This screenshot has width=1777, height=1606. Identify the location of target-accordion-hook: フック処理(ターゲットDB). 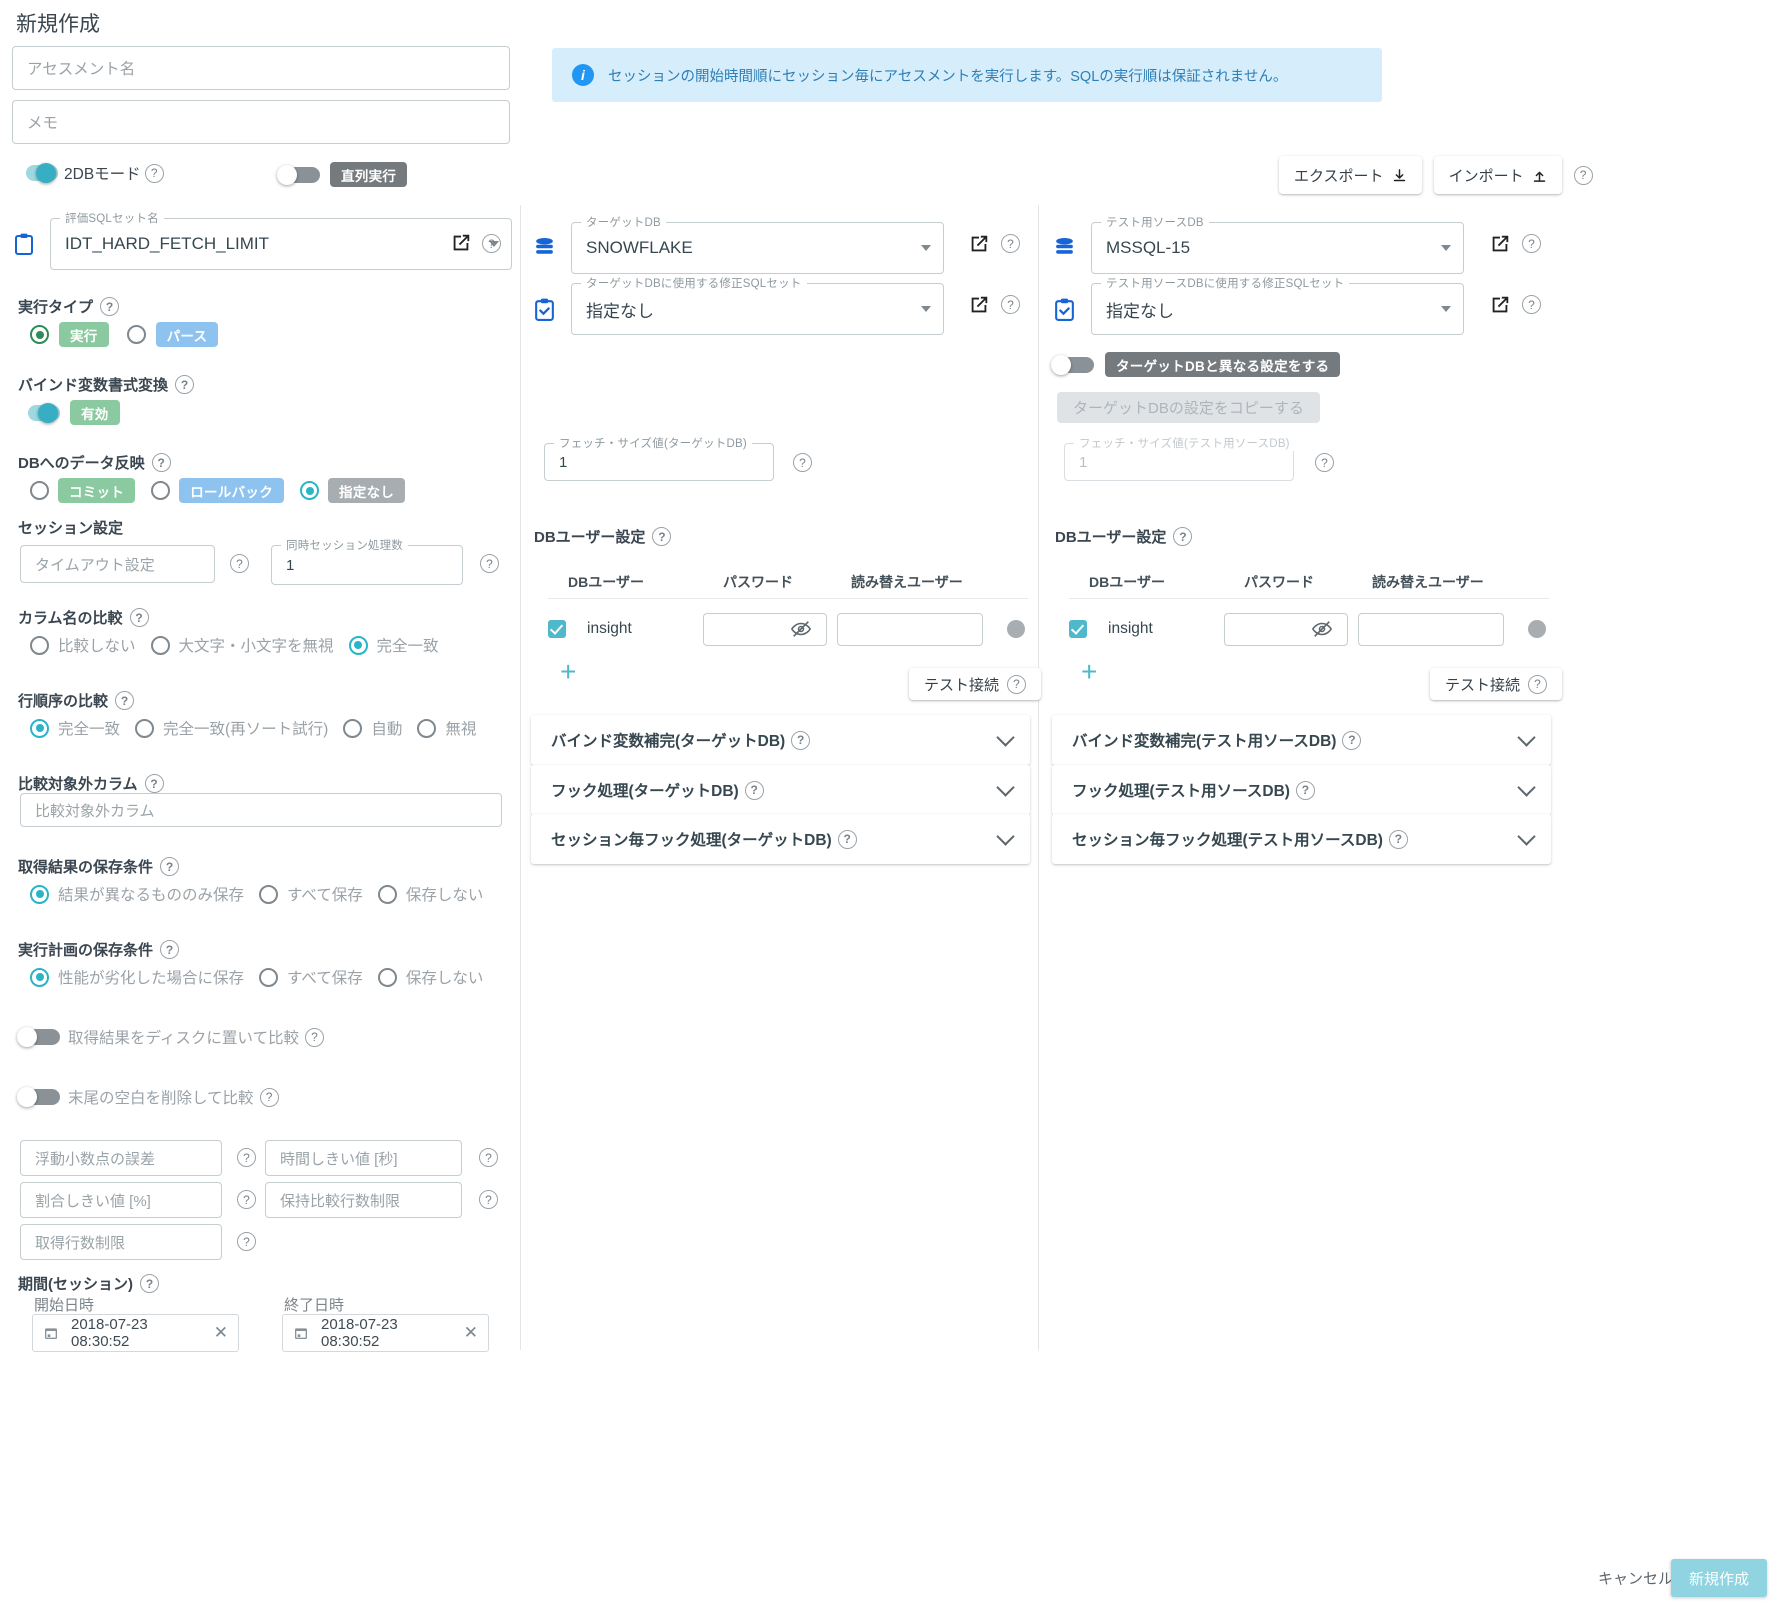
(780, 790).